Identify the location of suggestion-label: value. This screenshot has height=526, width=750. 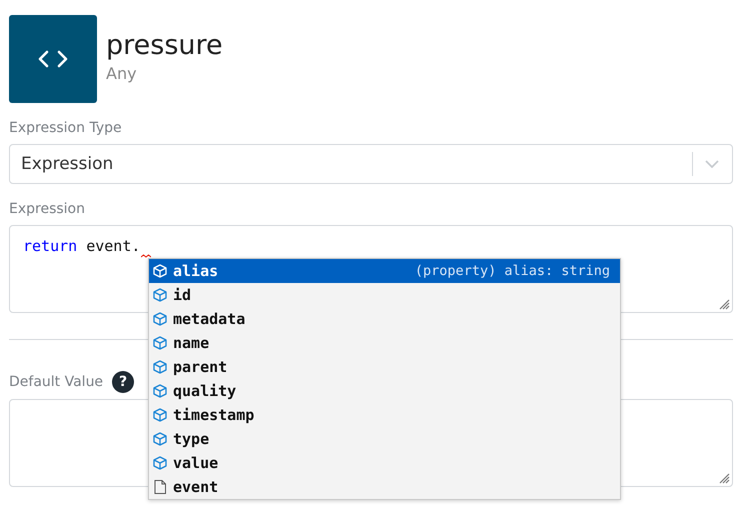
(196, 463).